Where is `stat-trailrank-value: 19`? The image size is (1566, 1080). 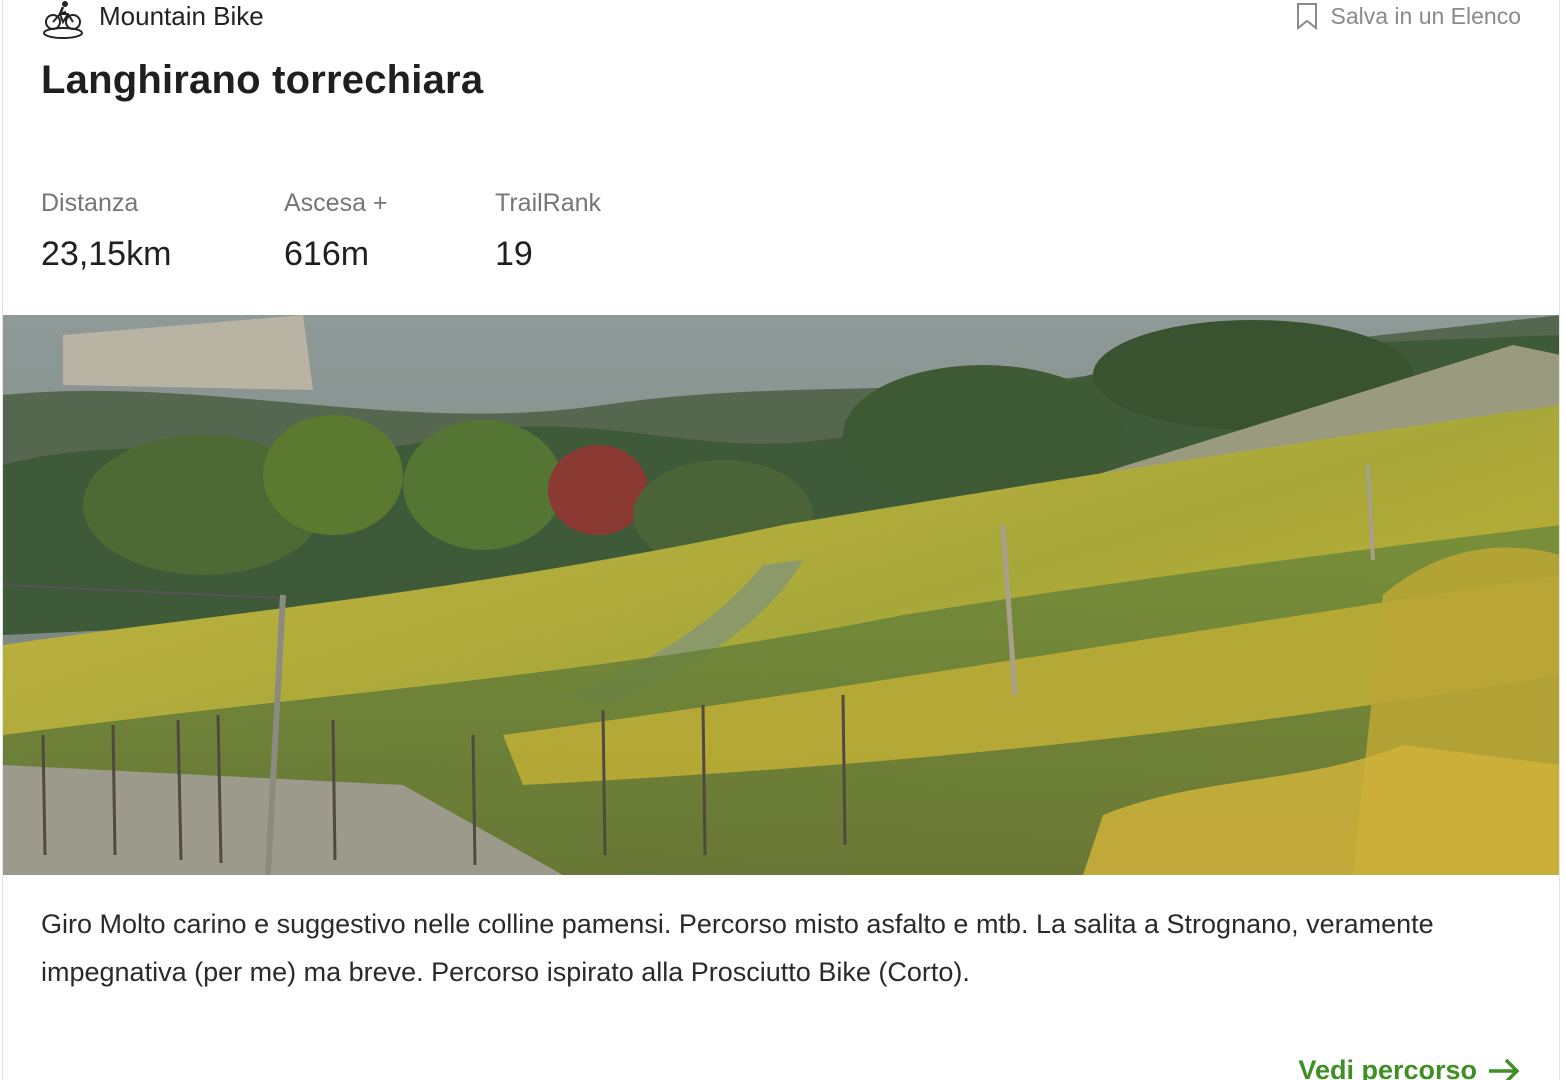
stat-trailrank-value: 19 is located at coordinates (514, 254).